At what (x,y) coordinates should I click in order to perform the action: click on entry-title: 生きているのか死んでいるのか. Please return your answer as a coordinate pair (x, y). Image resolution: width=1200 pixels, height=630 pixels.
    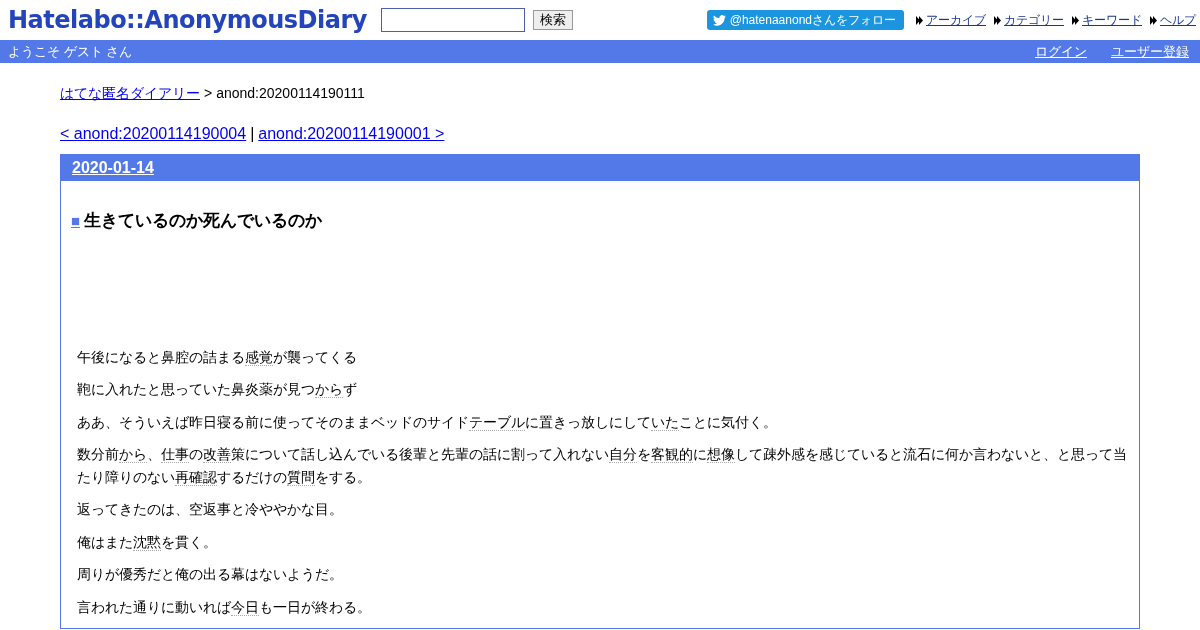
    Looking at the image, I should click on (203, 221).